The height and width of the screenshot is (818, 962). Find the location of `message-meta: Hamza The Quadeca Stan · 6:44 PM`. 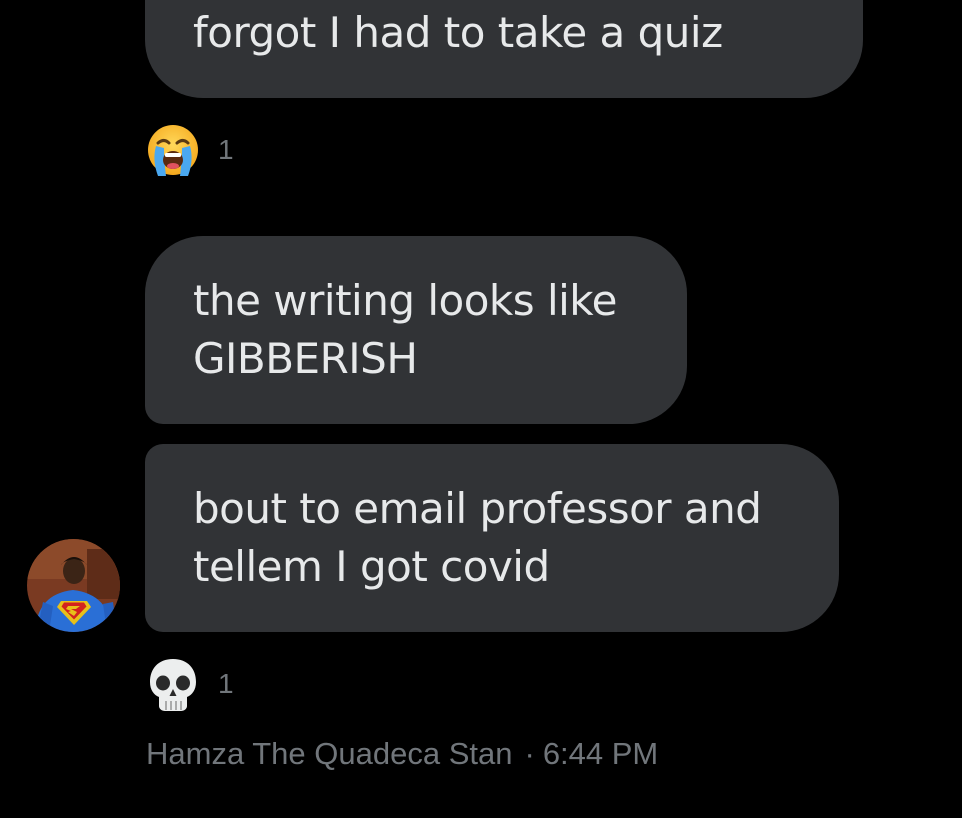

message-meta: Hamza The Quadeca Stan · 6:44 PM is located at coordinates (402, 754).